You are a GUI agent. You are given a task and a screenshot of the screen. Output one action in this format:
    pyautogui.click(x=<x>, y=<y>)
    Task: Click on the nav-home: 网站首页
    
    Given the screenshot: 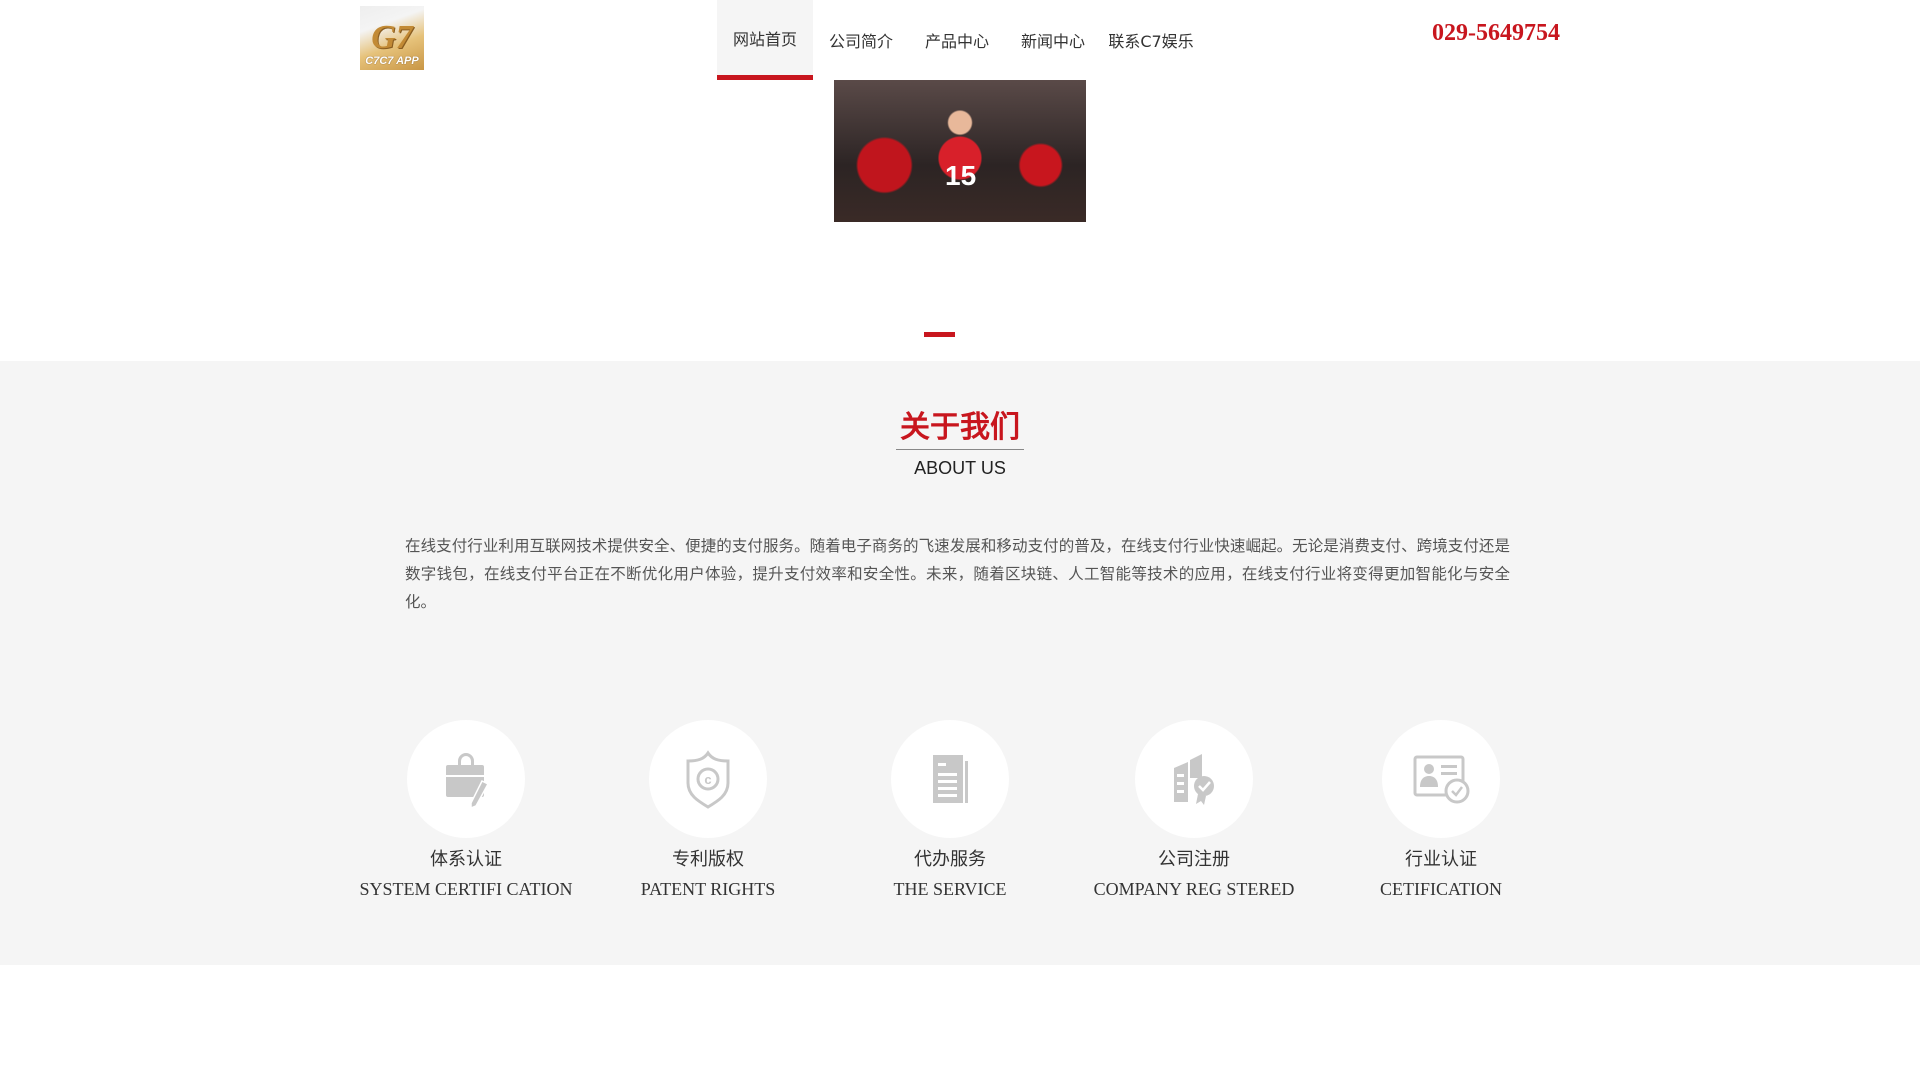 What is the action you would take?
    pyautogui.click(x=765, y=40)
    